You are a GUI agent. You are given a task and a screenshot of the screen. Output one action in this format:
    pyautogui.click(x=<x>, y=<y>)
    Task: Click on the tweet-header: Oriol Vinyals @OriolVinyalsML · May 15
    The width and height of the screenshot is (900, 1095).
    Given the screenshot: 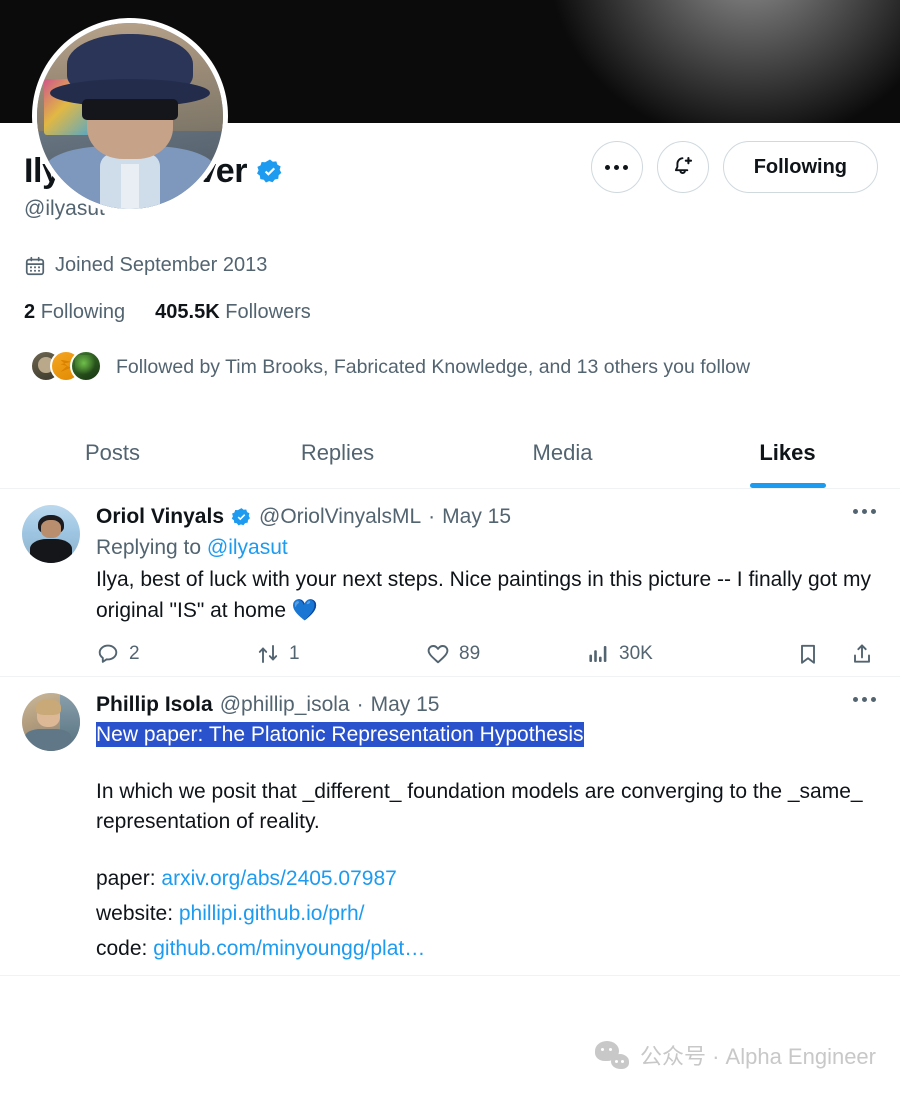 What is the action you would take?
    pyautogui.click(x=487, y=517)
    